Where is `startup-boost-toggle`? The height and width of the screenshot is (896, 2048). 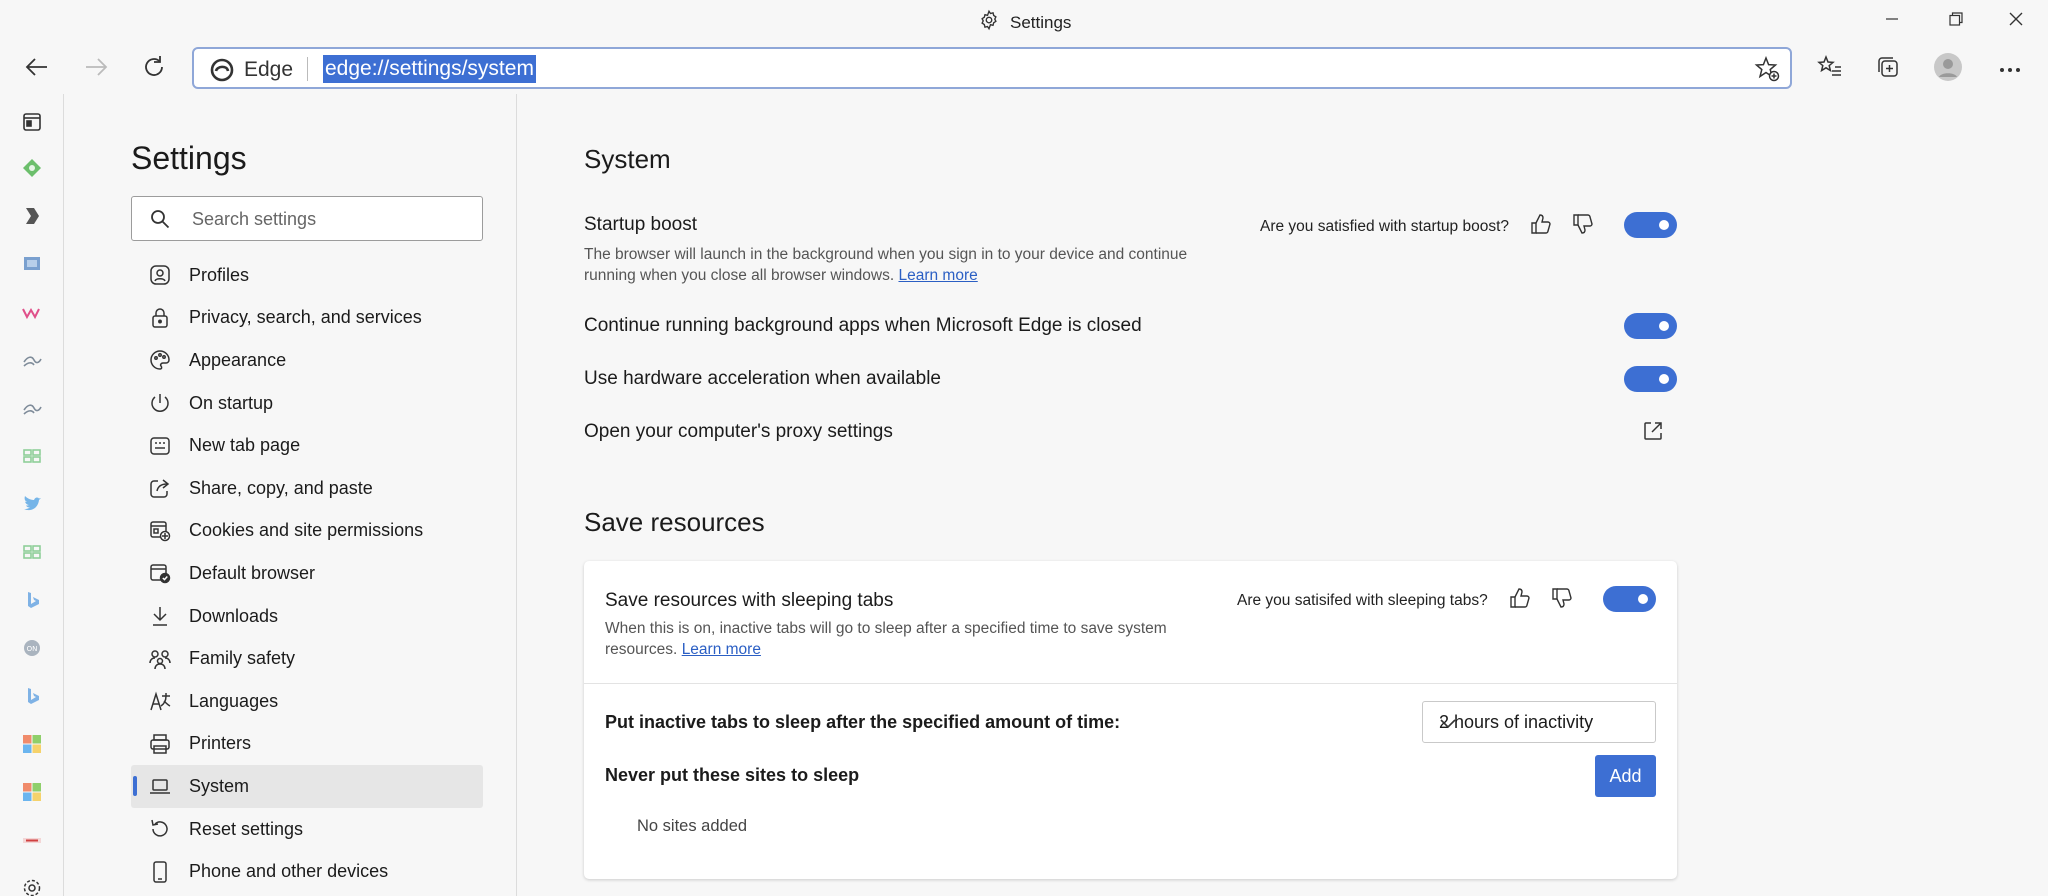 startup-boost-toggle is located at coordinates (1650, 225).